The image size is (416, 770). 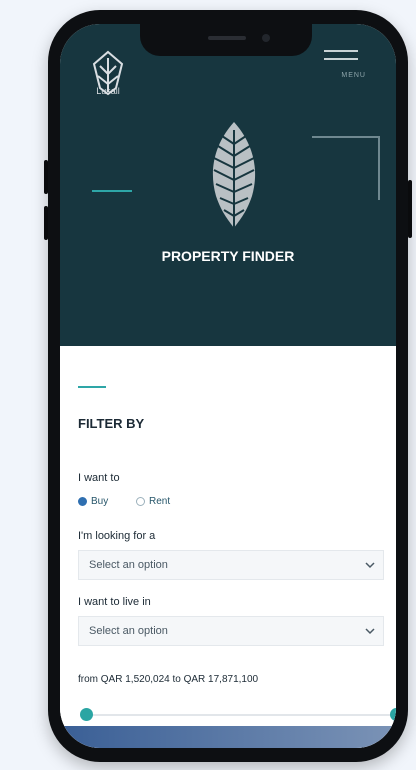 What do you see at coordinates (168, 679) in the screenshot?
I see `price-range-label: from QAR 1,520,024 to QAR 17,871,100` at bounding box center [168, 679].